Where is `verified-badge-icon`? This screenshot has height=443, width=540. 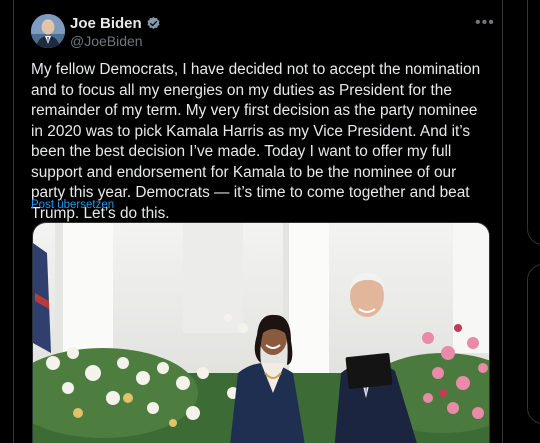
verified-badge-icon is located at coordinates (153, 23).